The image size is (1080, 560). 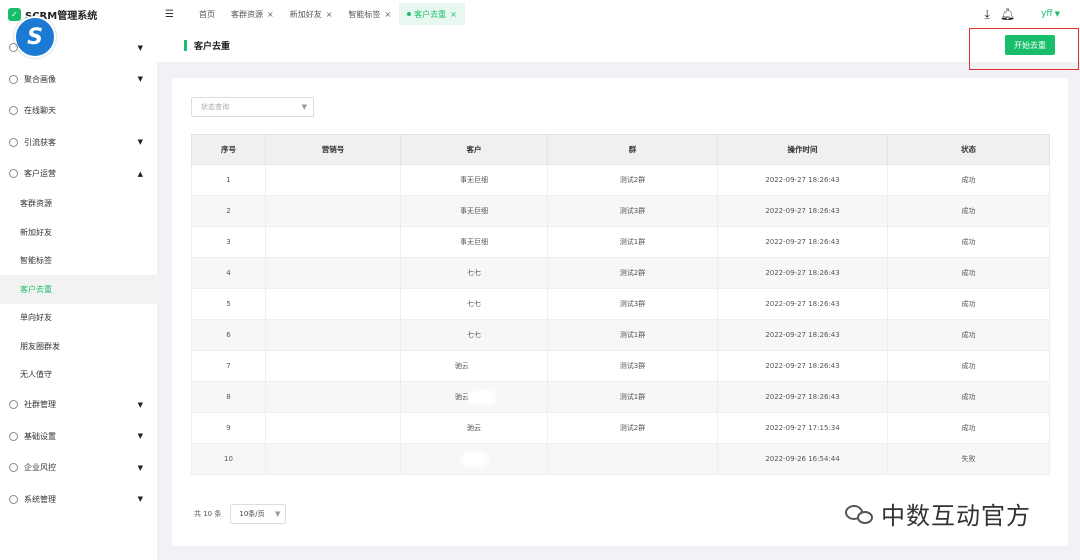 What do you see at coordinates (40, 79) in the screenshot?
I see `sidebar-item-label: 聚合画像` at bounding box center [40, 79].